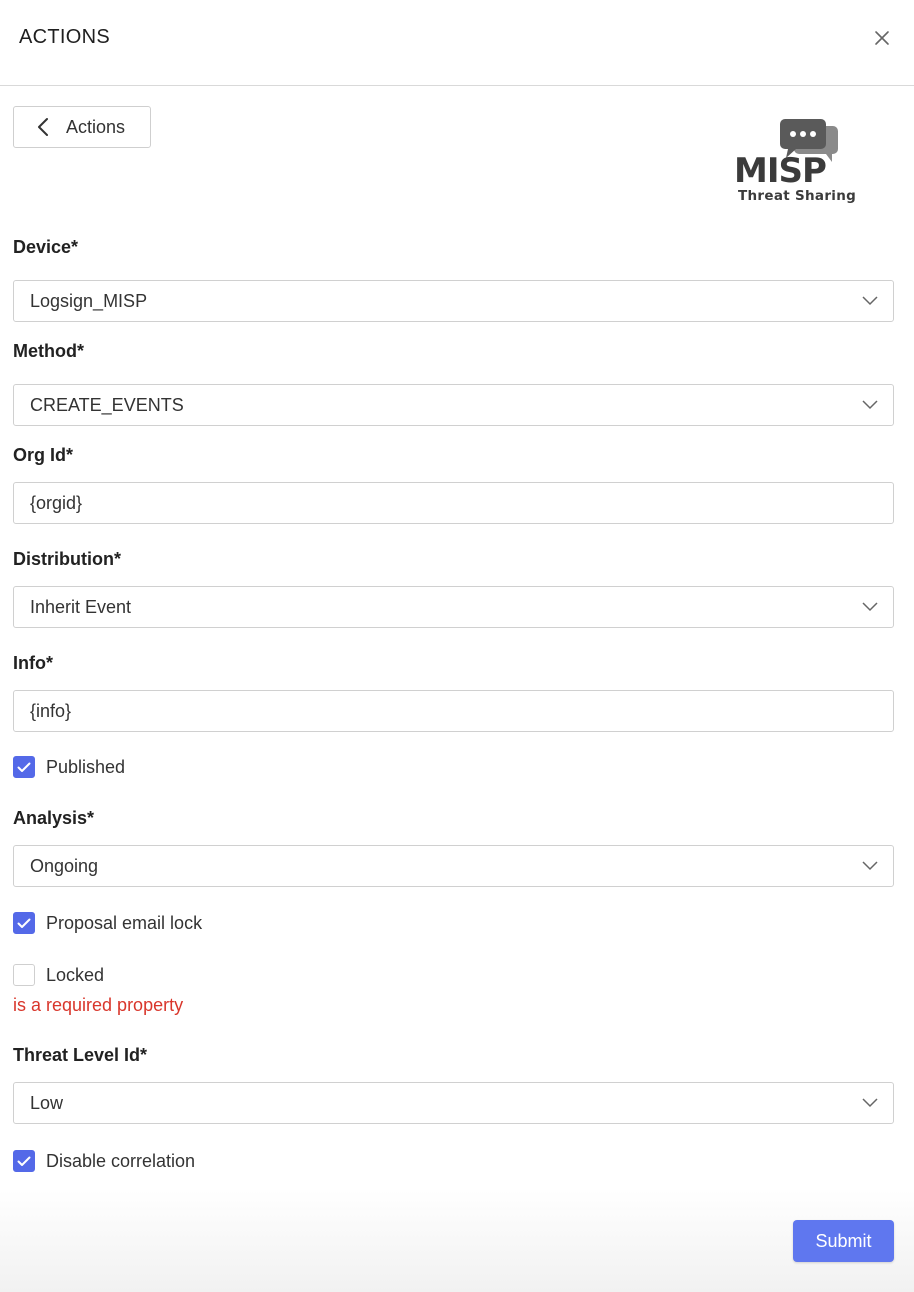 This screenshot has width=914, height=1292. I want to click on analysis-select: Ongoing, so click(453, 866).